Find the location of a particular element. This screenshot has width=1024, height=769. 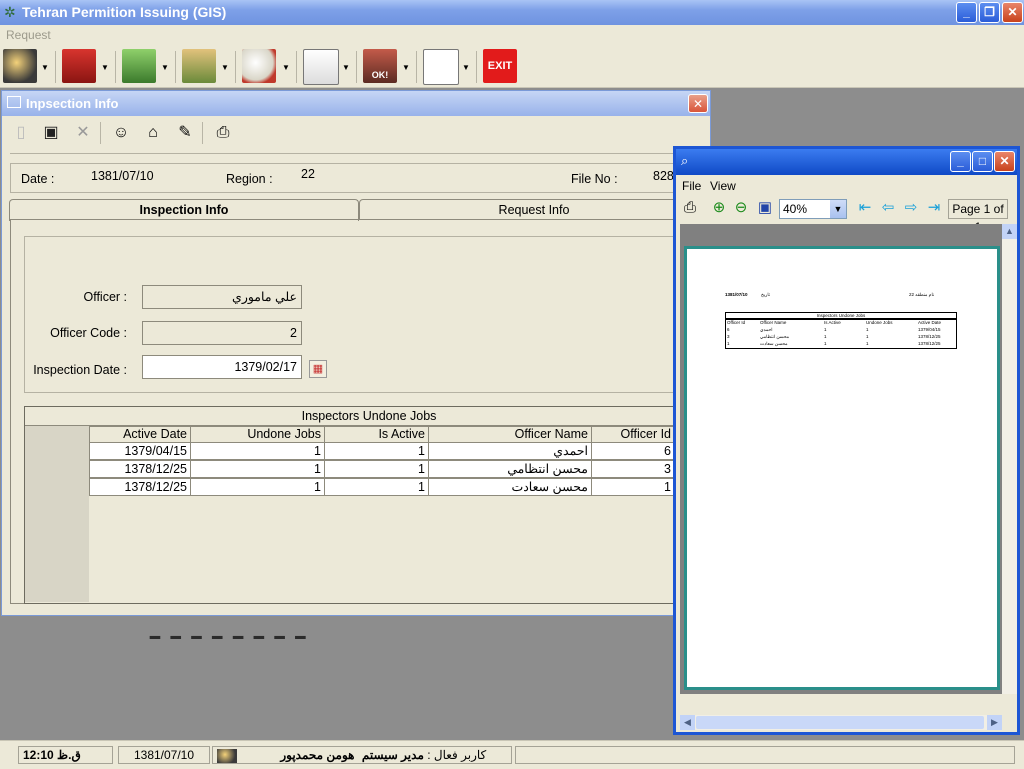

previous-page-icon: ⇦ is located at coordinates (888, 208).